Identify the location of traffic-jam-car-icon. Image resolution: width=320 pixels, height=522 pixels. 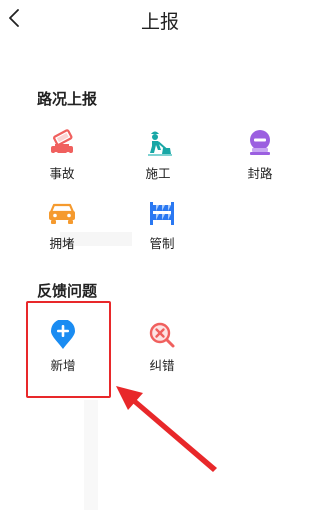
(62, 213).